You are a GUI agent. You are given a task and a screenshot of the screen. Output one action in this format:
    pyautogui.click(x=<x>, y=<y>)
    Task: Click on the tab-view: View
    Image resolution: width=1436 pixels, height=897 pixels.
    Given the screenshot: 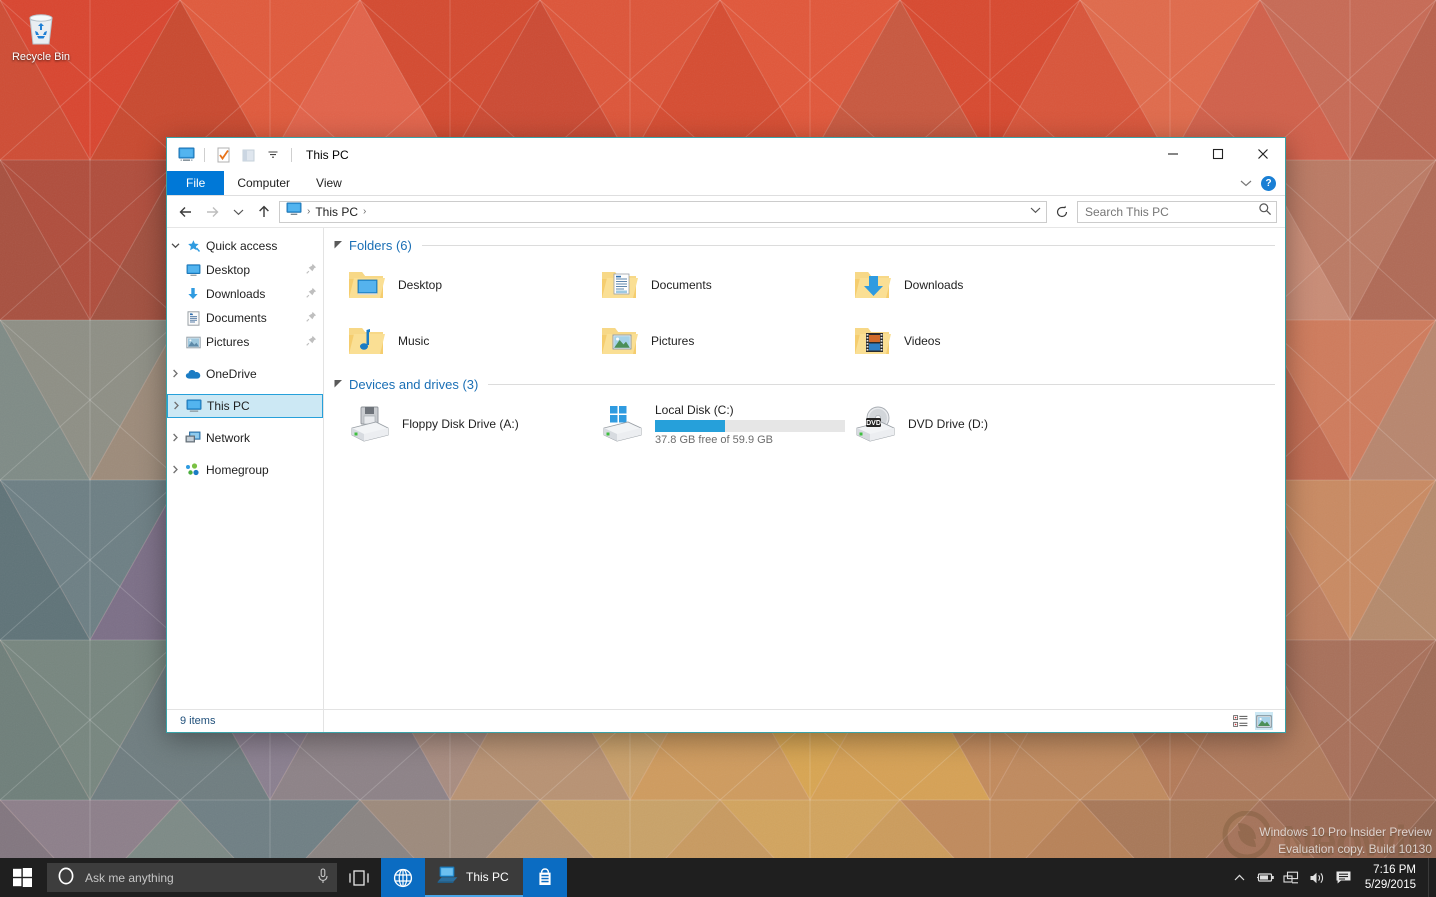 What is the action you would take?
    pyautogui.click(x=329, y=183)
    